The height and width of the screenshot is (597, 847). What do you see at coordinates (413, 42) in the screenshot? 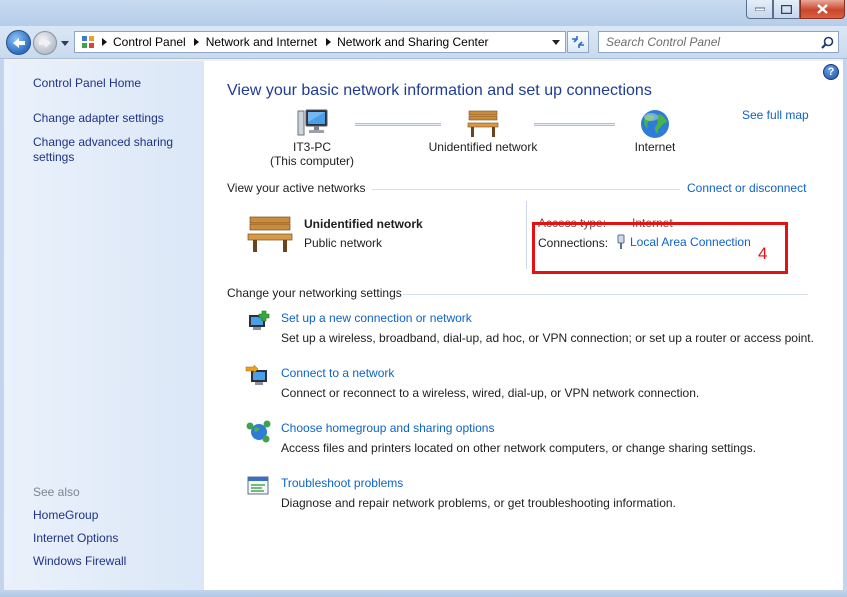
I see `breadcrumb-network-and-sharing-center: Network and Sharing Center` at bounding box center [413, 42].